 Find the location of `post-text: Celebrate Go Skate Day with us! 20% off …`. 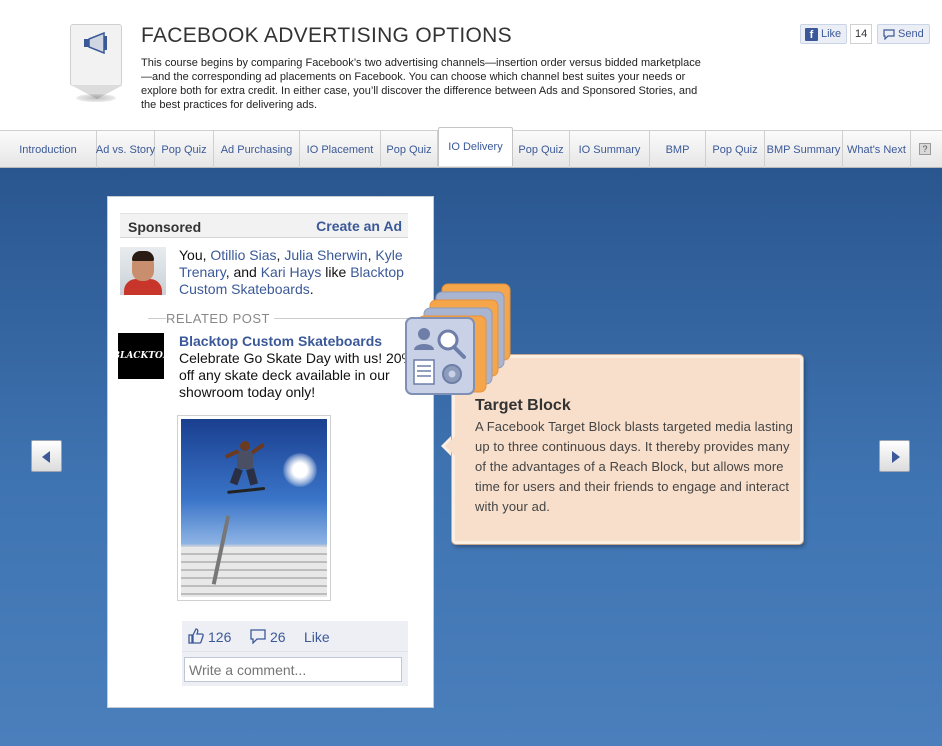

post-text: Celebrate Go Skate Day with us! 20% off … is located at coordinates (297, 375).